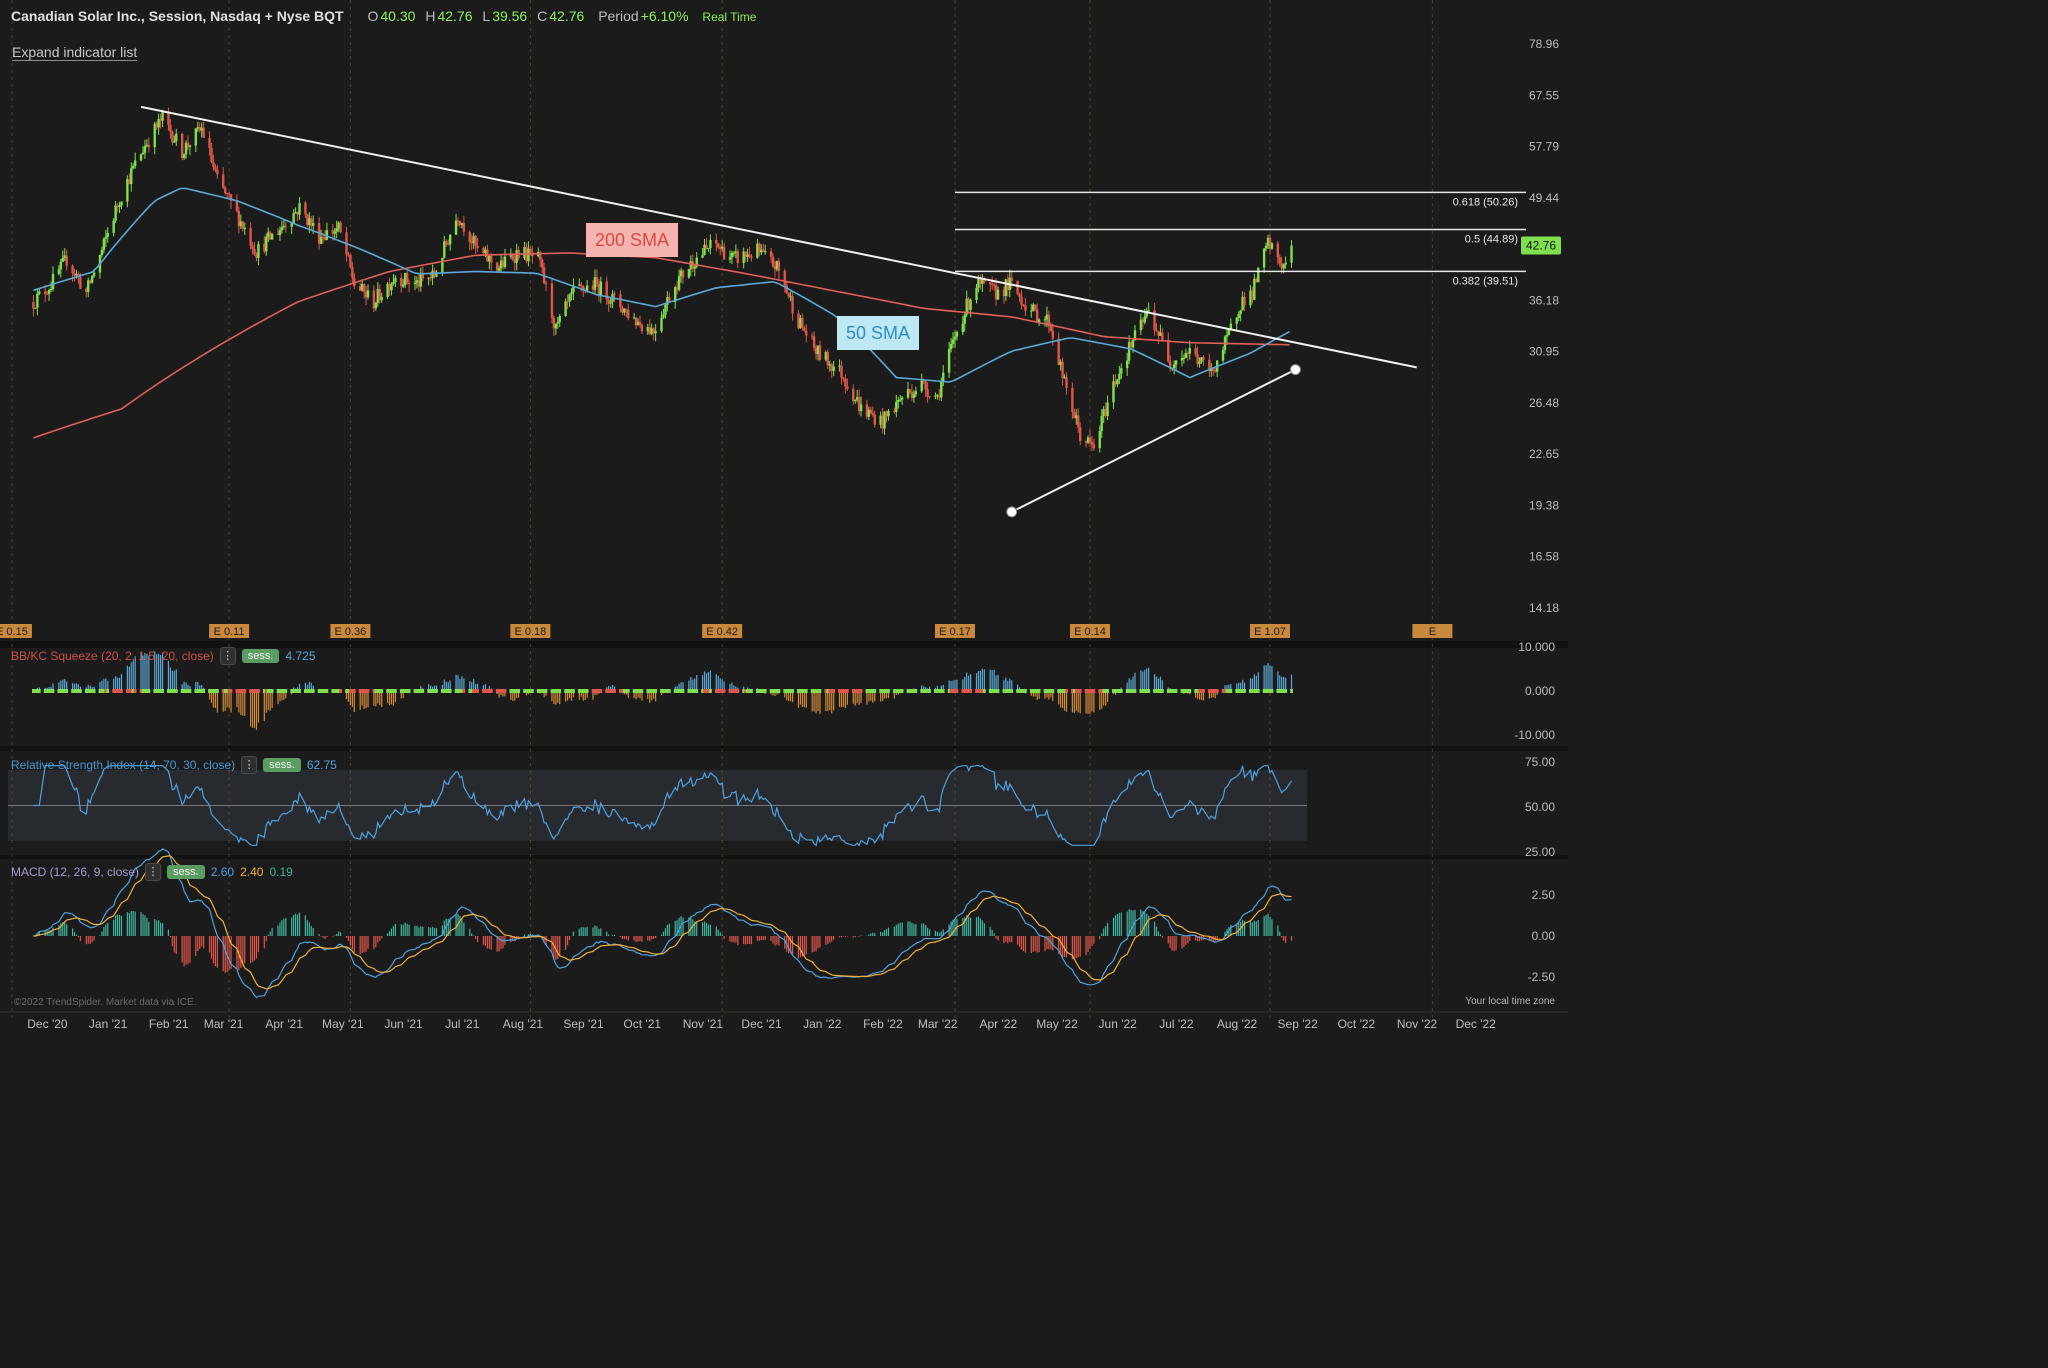 The image size is (2048, 1368). What do you see at coordinates (661, 285) in the screenshot?
I see `sma50-line` at bounding box center [661, 285].